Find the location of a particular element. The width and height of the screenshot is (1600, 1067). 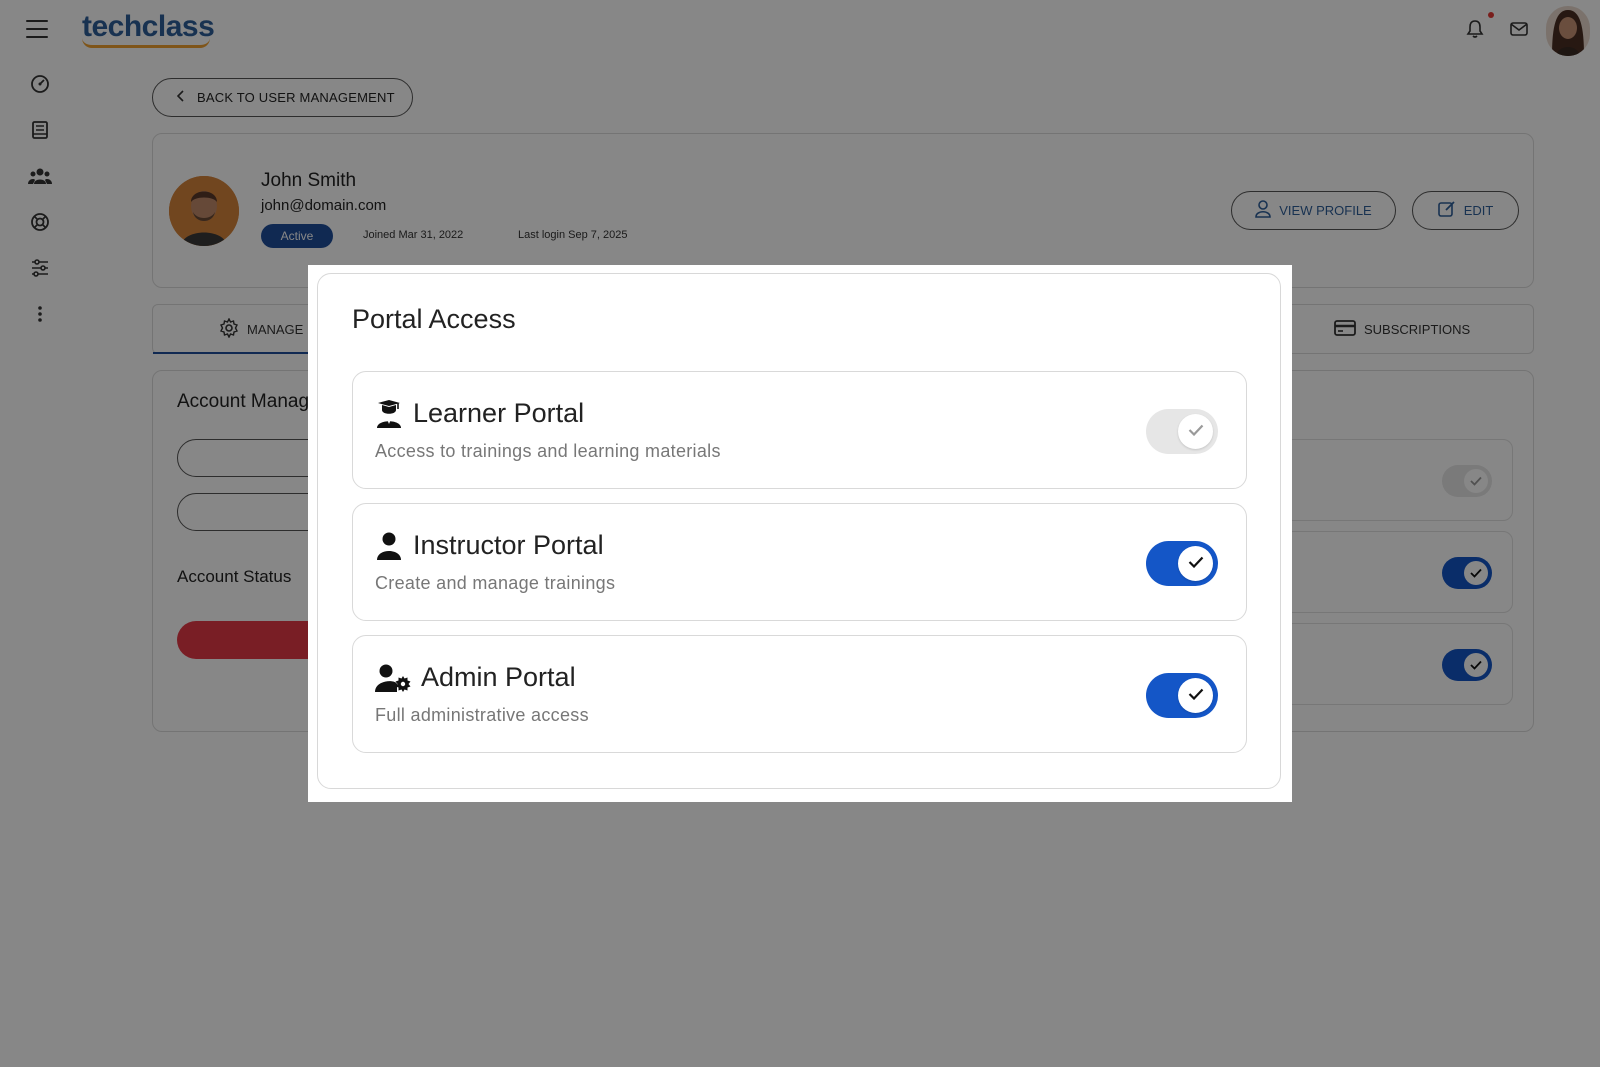

dialog-title: Portal Access is located at coordinates (434, 319).